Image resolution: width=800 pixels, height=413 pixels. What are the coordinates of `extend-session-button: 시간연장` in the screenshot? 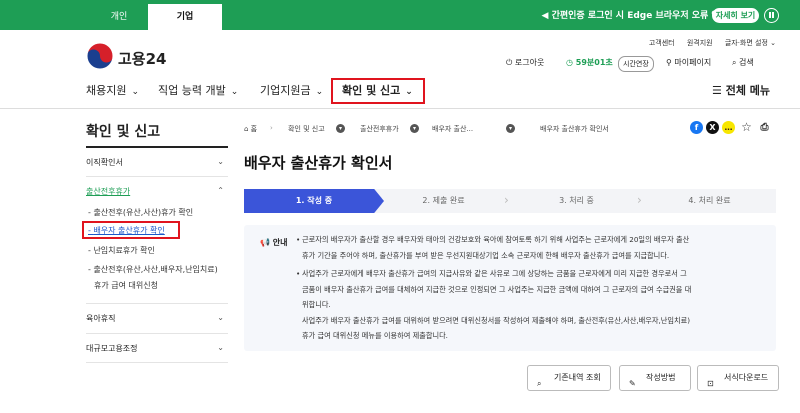 It's located at (636, 64).